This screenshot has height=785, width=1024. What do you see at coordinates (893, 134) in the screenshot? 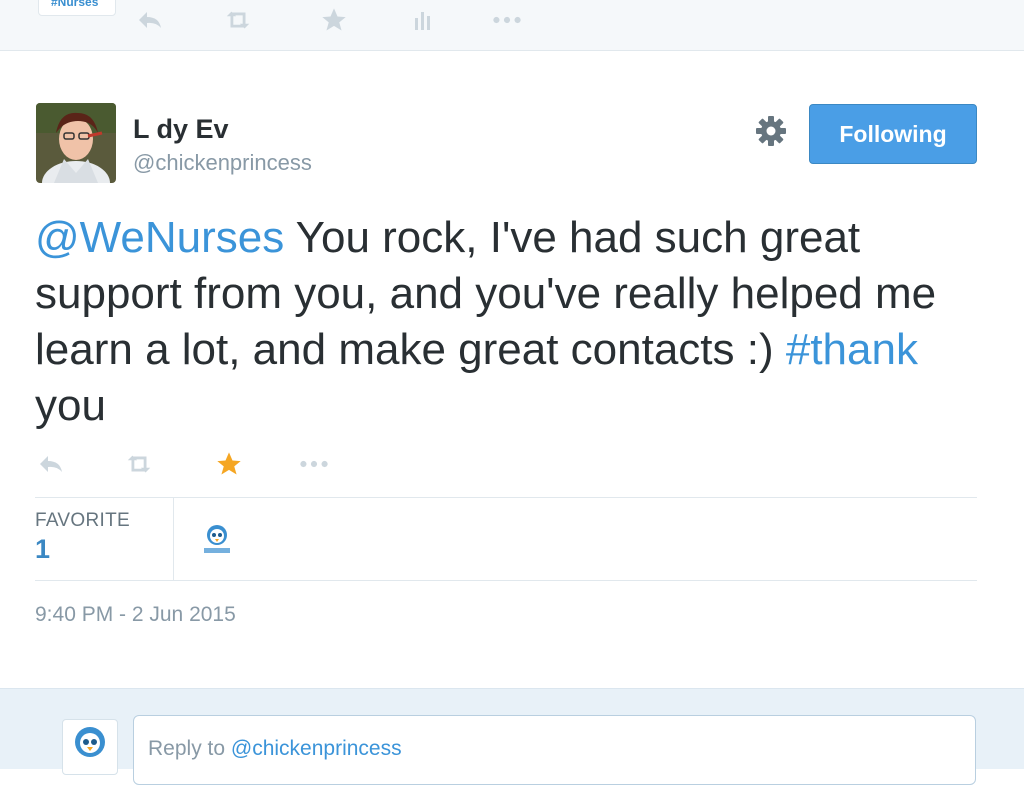
I see `following-button: Following` at bounding box center [893, 134].